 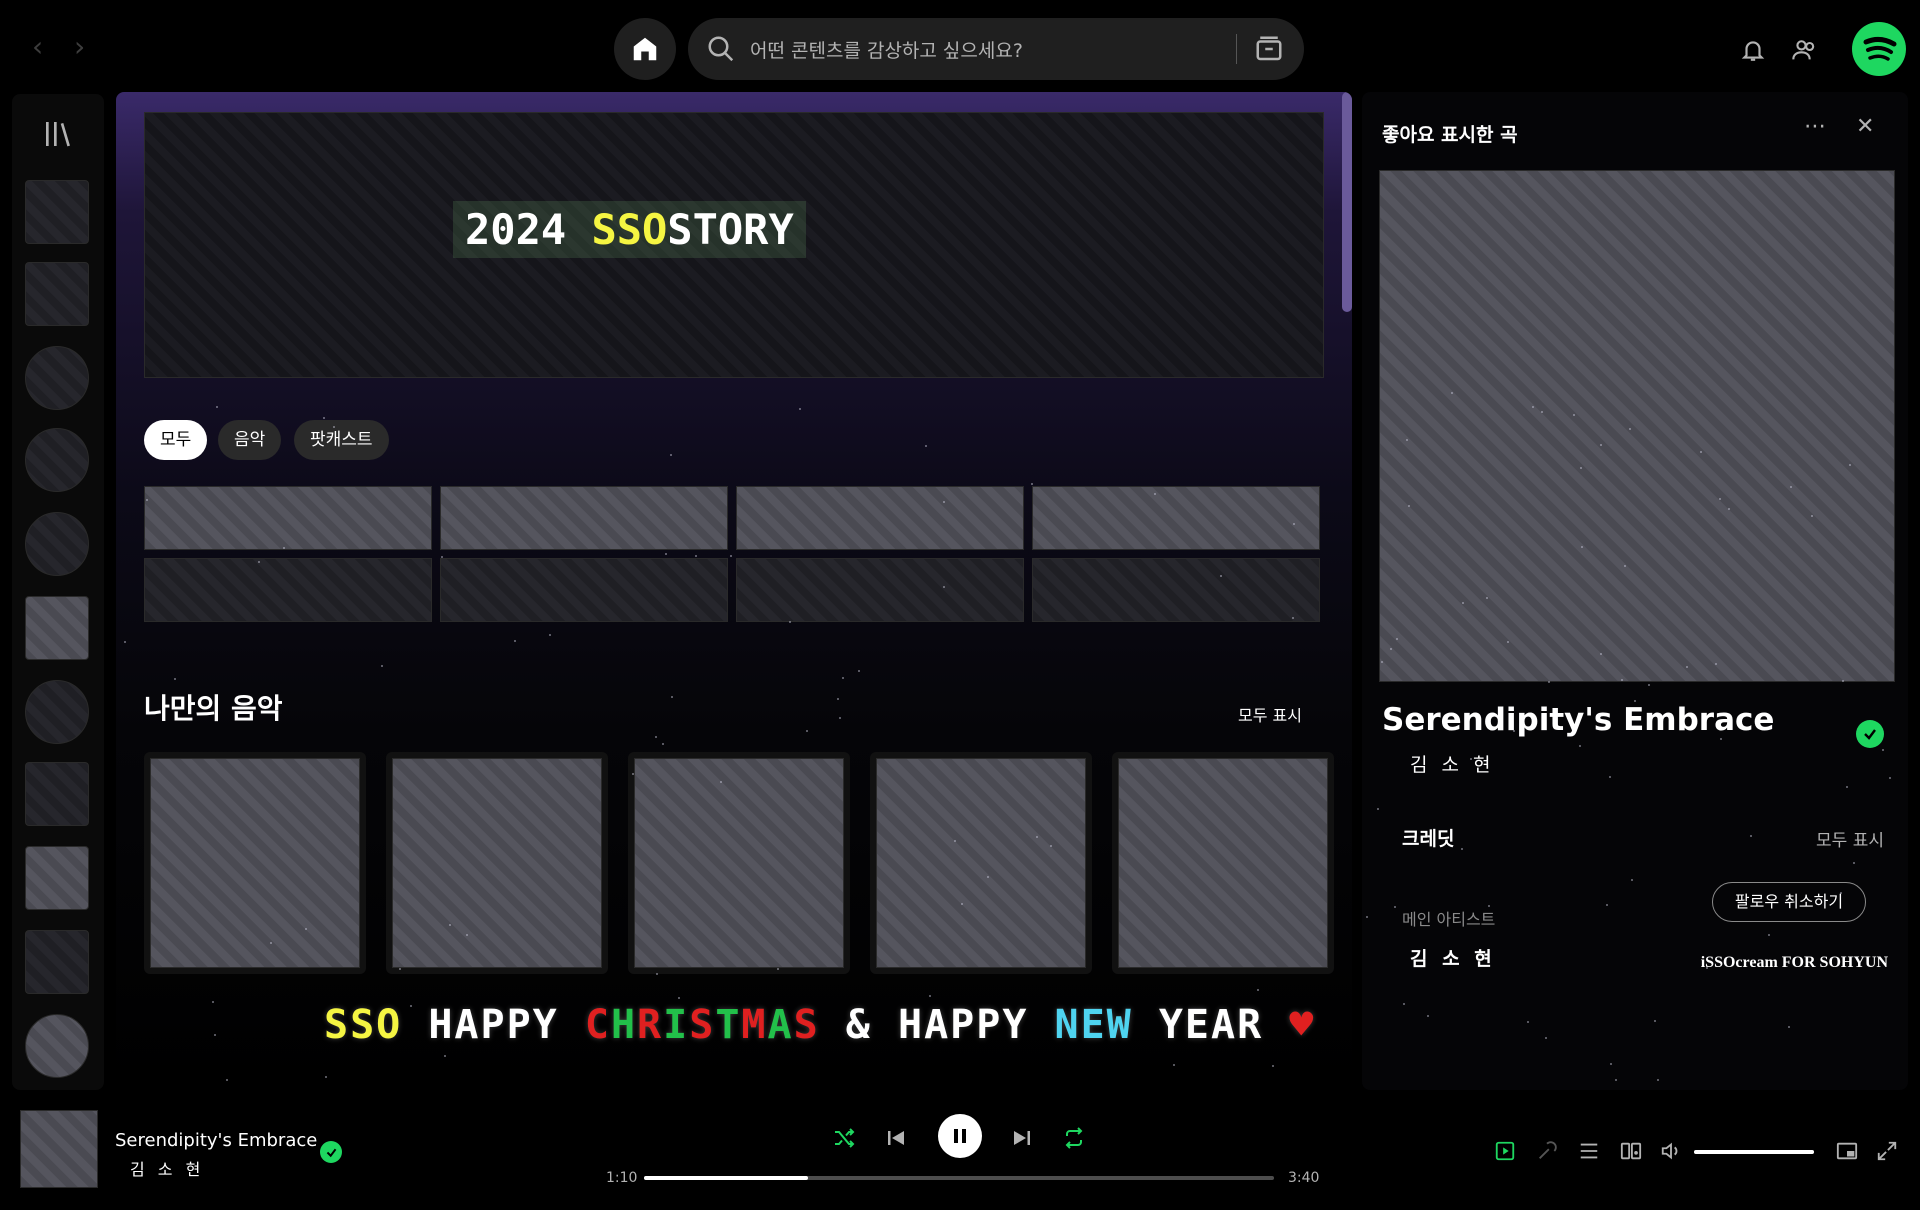 What do you see at coordinates (1870, 734) in the screenshot?
I see `liked-check-icon` at bounding box center [1870, 734].